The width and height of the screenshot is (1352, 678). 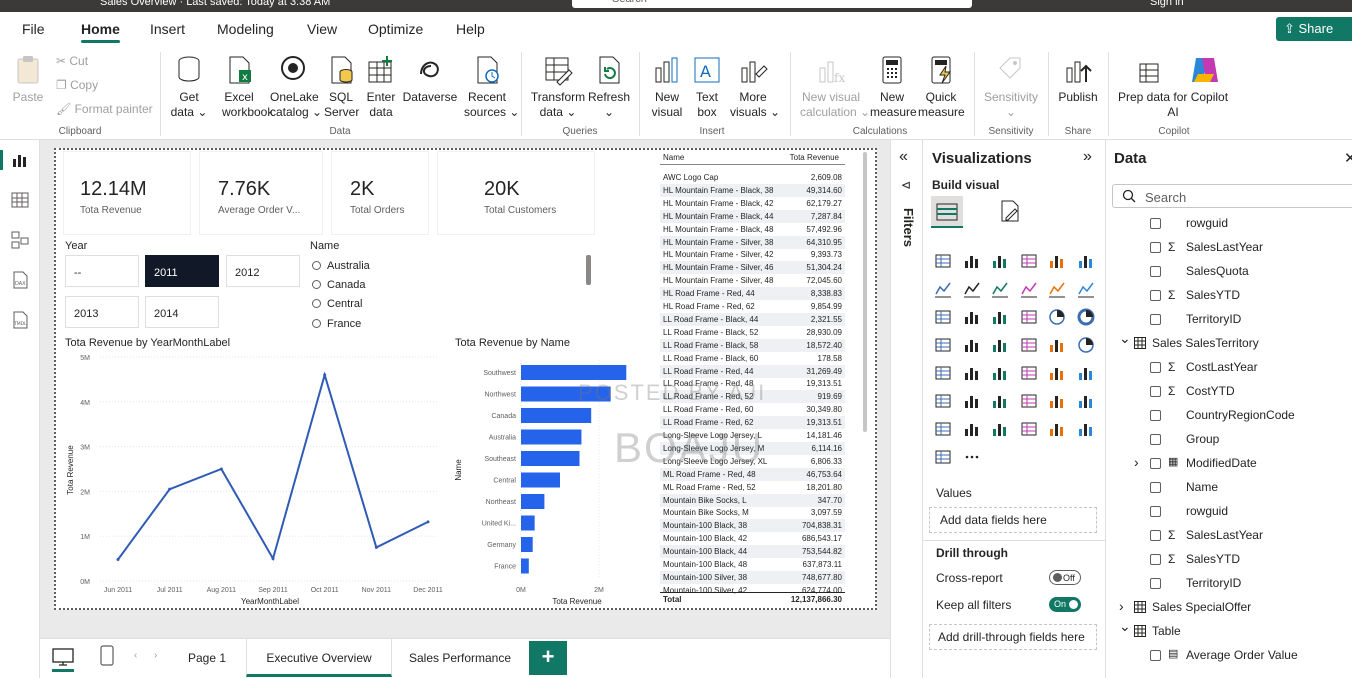 What do you see at coordinates (752, 216) in the screenshot?
I see `table-row: HL Mountain Frame - Black, 44 7,287.84` at bounding box center [752, 216].